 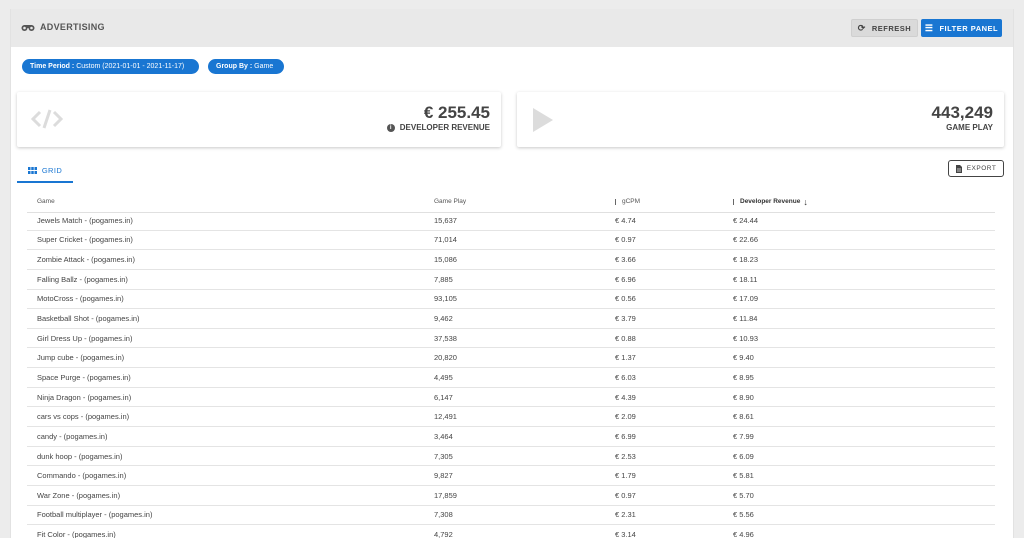 I want to click on export-button: EXPORT, so click(x=976, y=168).